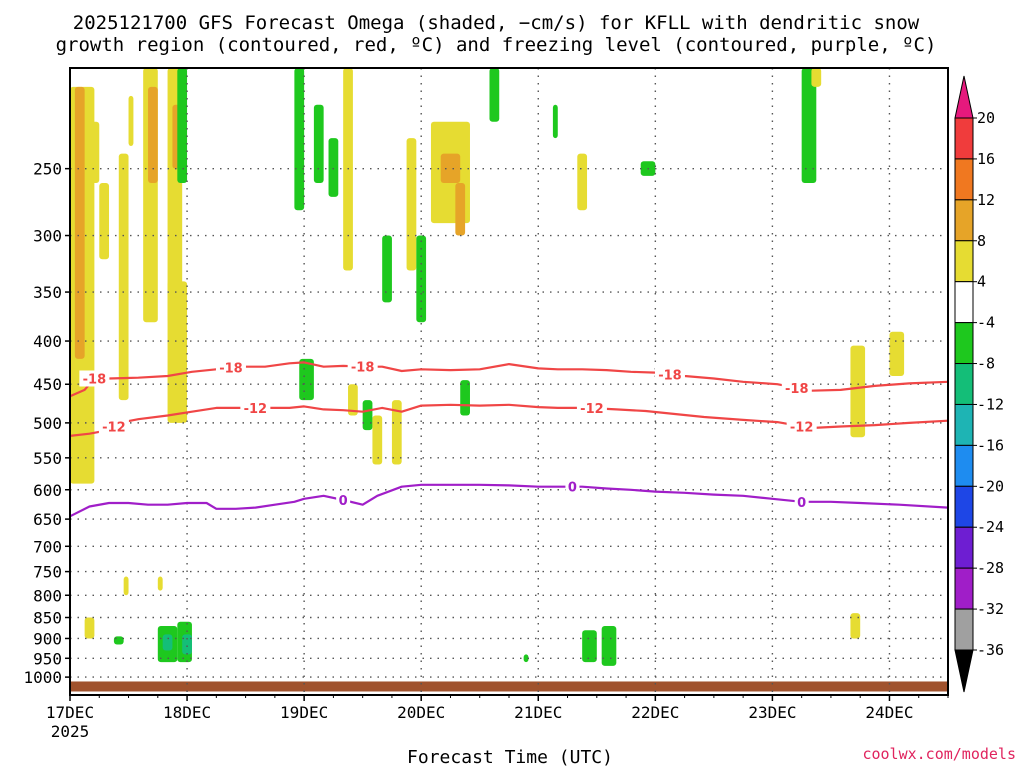  Describe the element at coordinates (187, 712) in the screenshot. I see `x-tick-label: 18DEC` at that location.